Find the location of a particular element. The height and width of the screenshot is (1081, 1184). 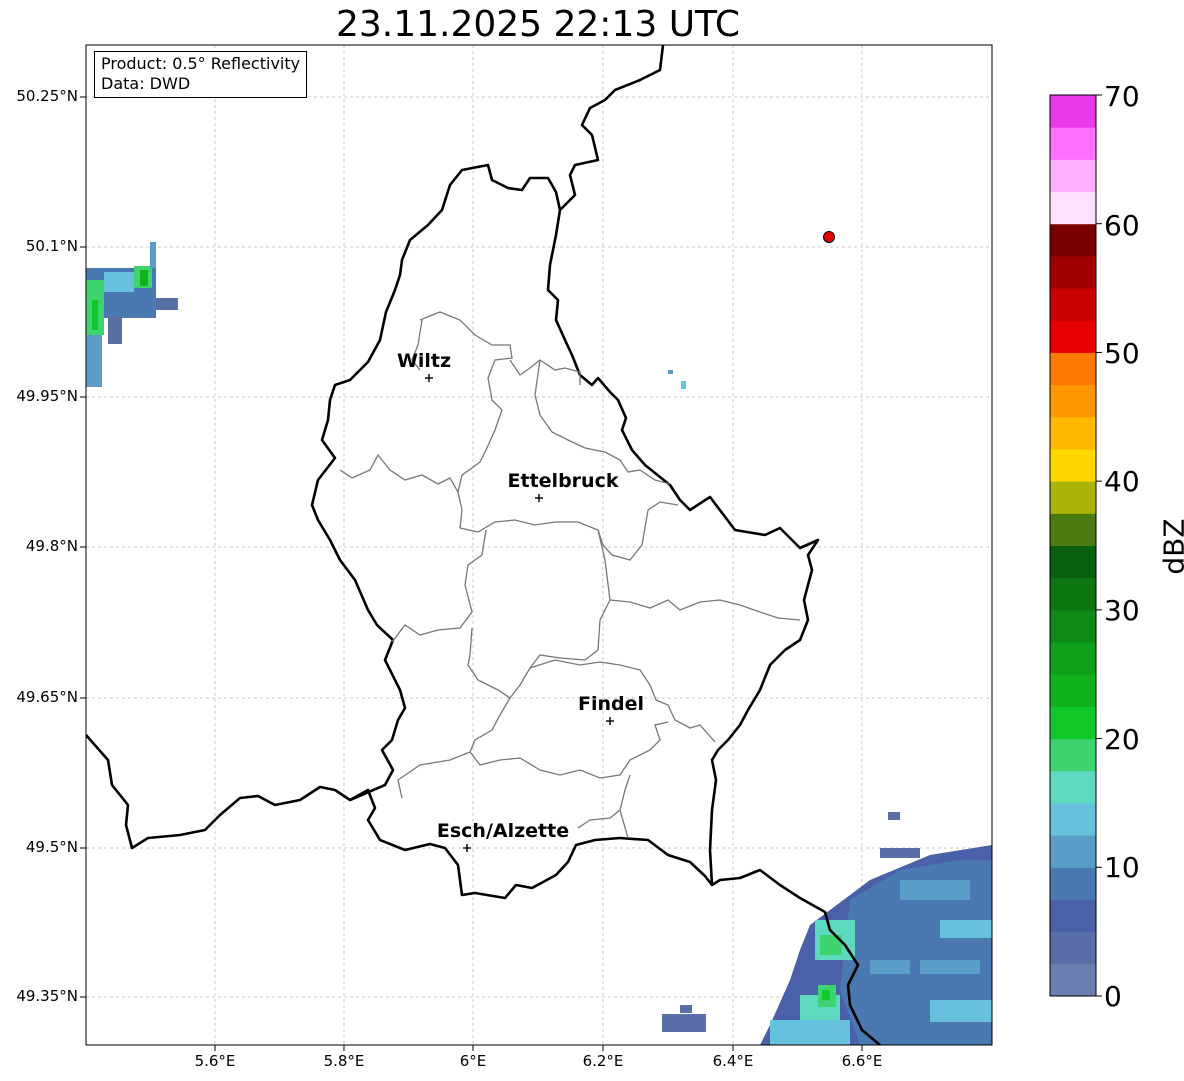

colorbar-tick-label: 40 is located at coordinates (1122, 481).